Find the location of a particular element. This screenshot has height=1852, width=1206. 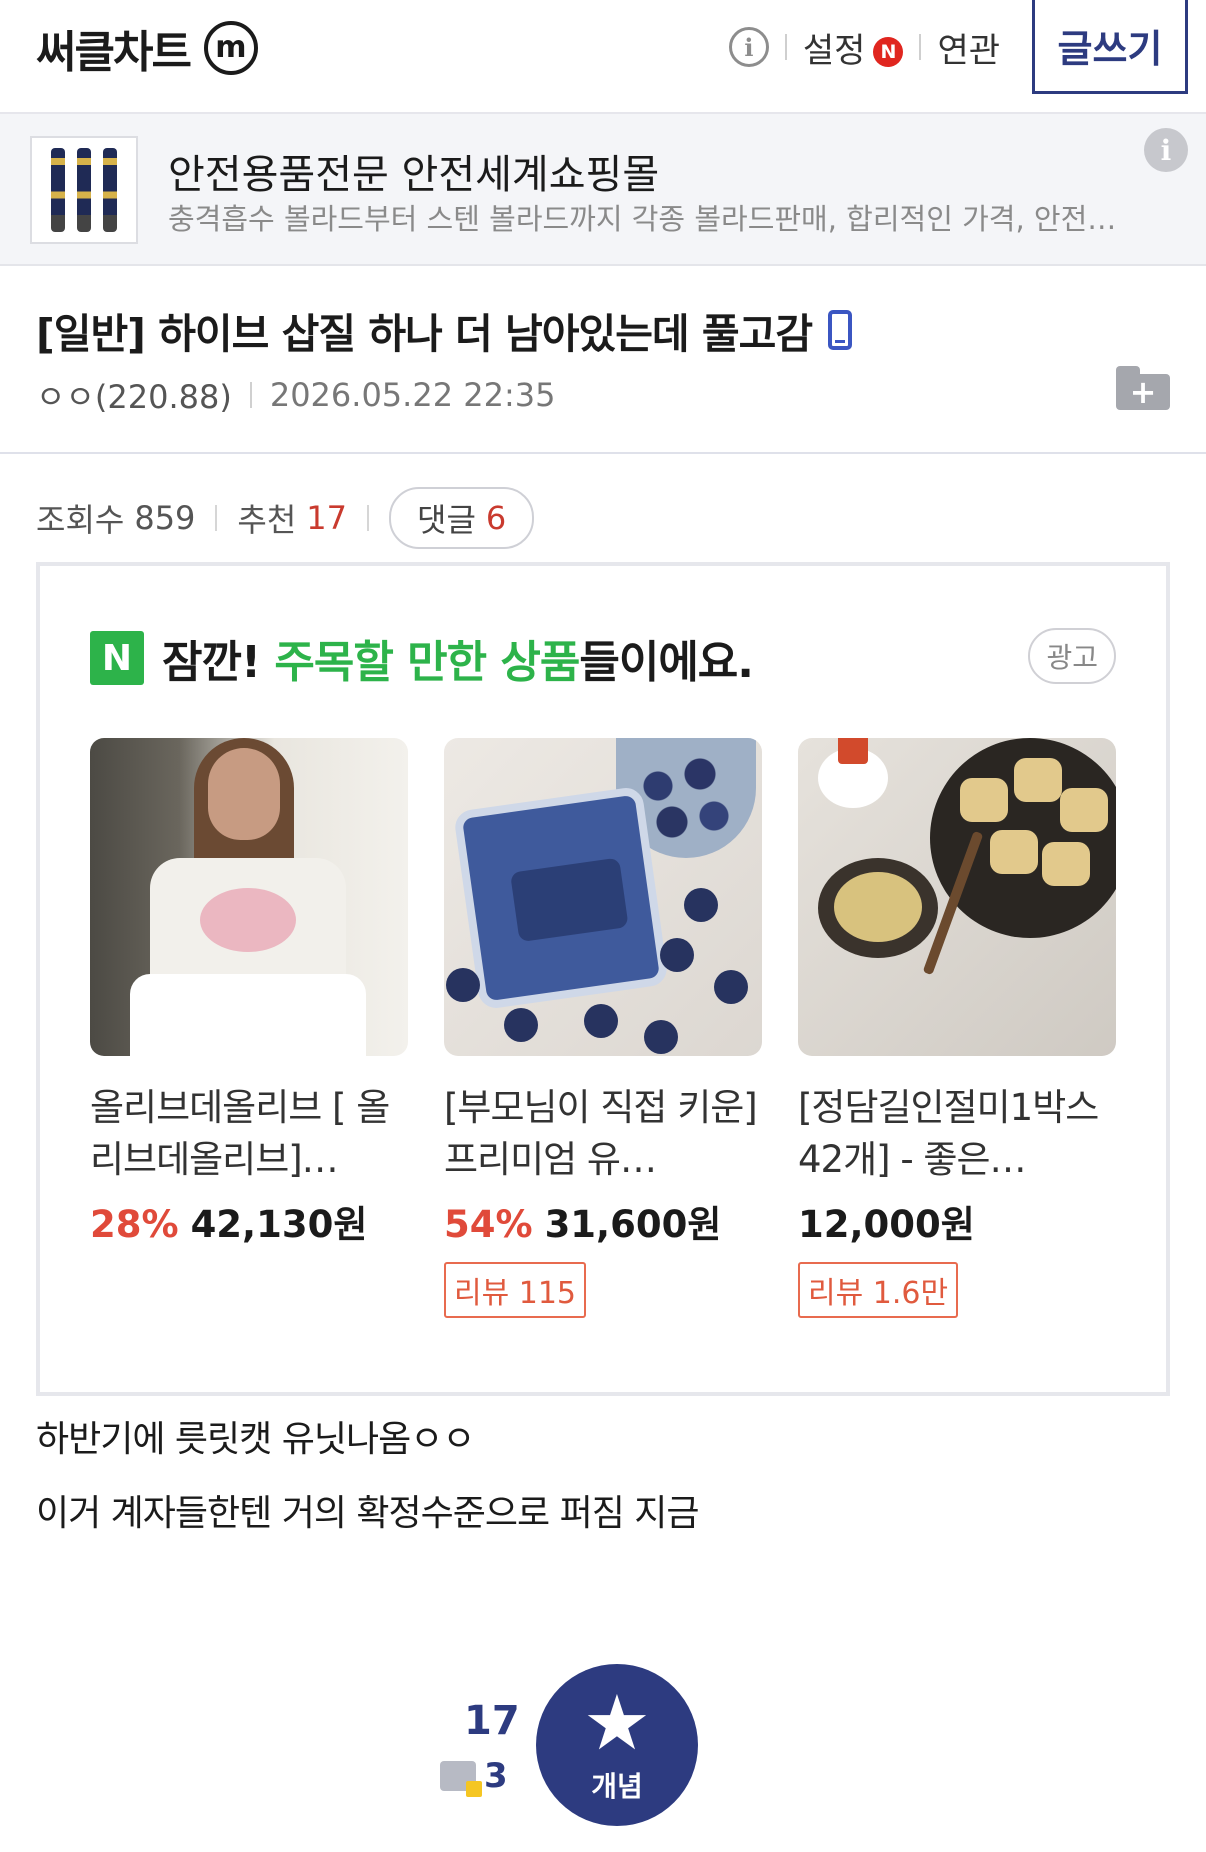

skirt is located at coordinates (248, 1015).